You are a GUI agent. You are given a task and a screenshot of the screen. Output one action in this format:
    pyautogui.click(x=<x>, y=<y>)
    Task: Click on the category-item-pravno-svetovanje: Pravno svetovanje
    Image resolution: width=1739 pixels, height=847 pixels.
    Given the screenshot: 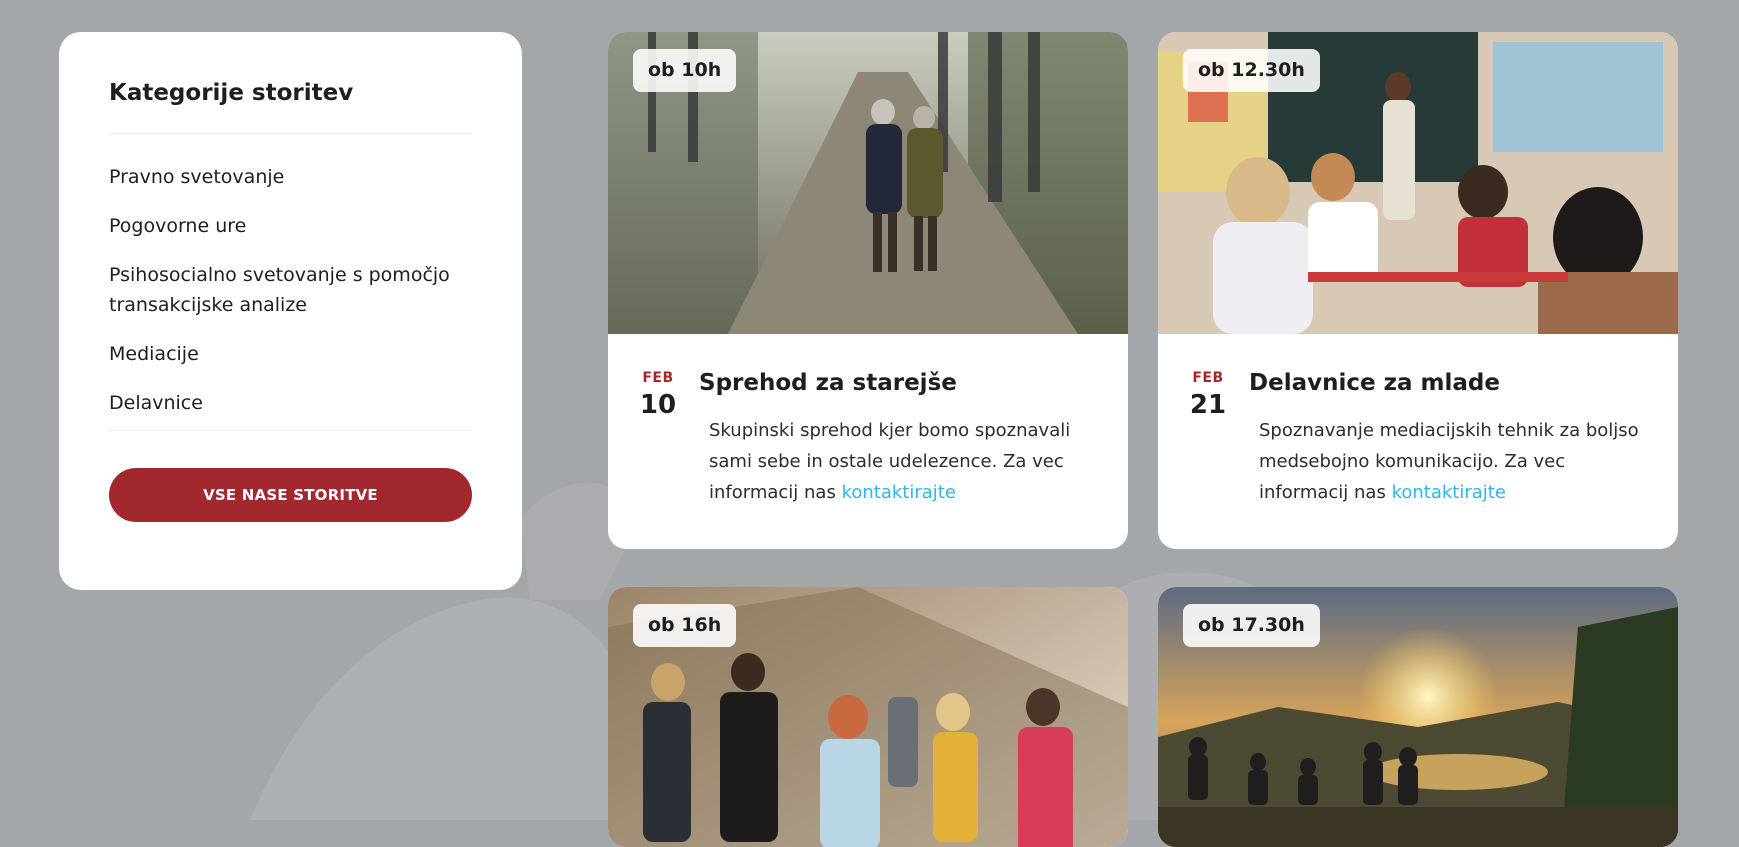 What is the action you would take?
    pyautogui.click(x=290, y=177)
    